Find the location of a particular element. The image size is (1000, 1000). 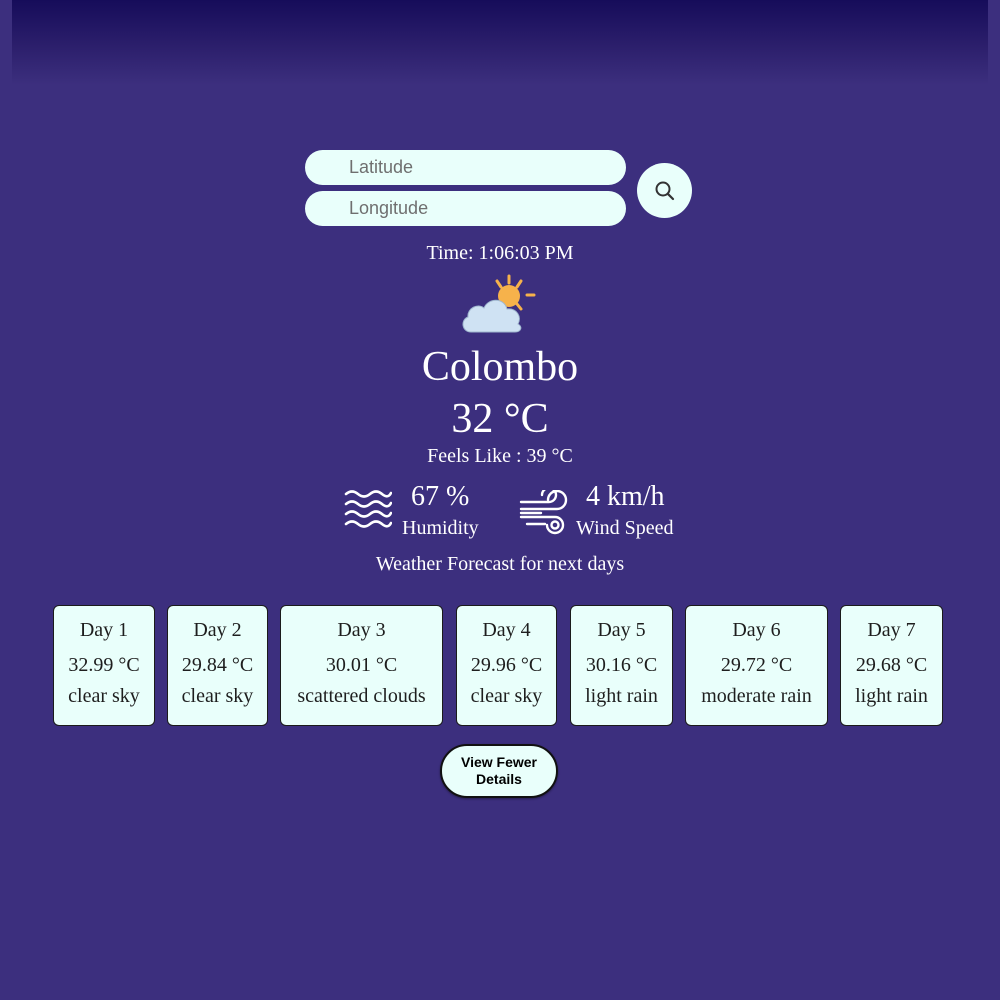

humidity-value: 67 % is located at coordinates (440, 496).